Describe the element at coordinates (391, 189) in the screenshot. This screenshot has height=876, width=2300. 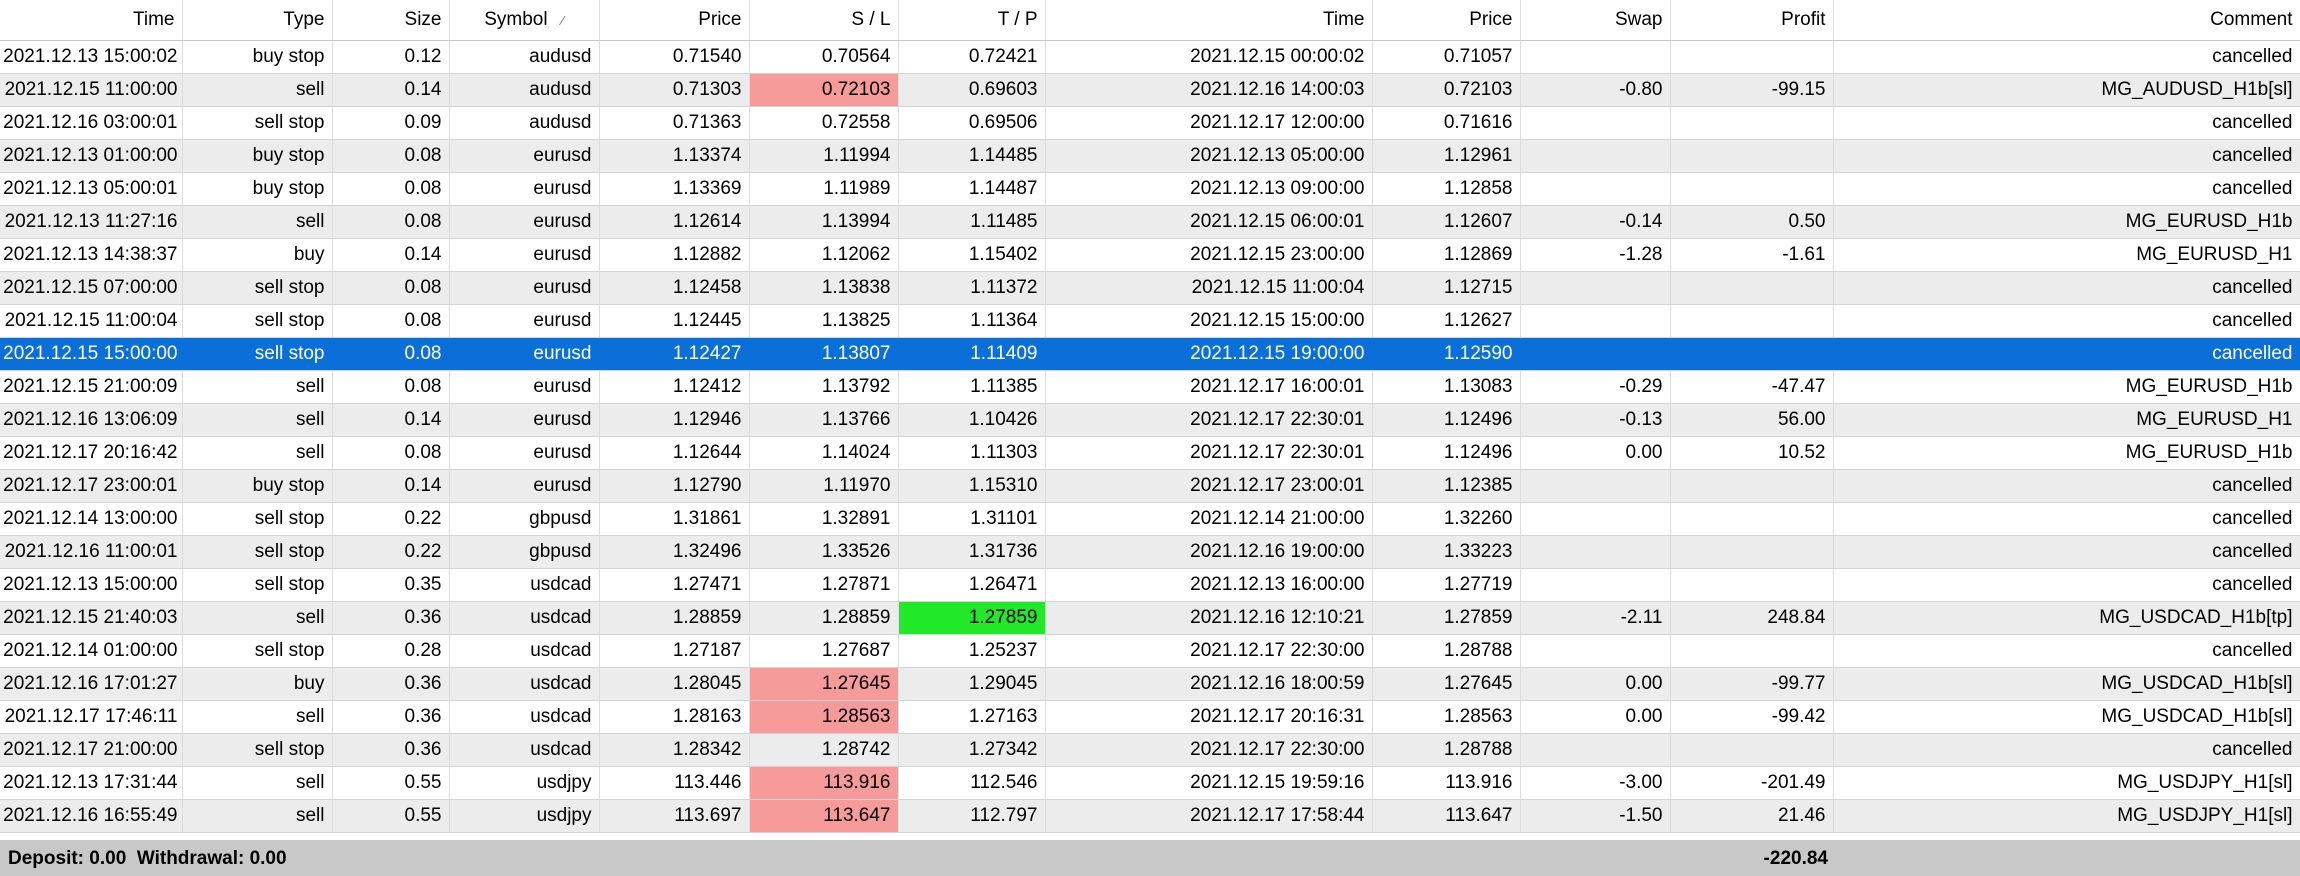
I see `size-cell: 0.08` at that location.